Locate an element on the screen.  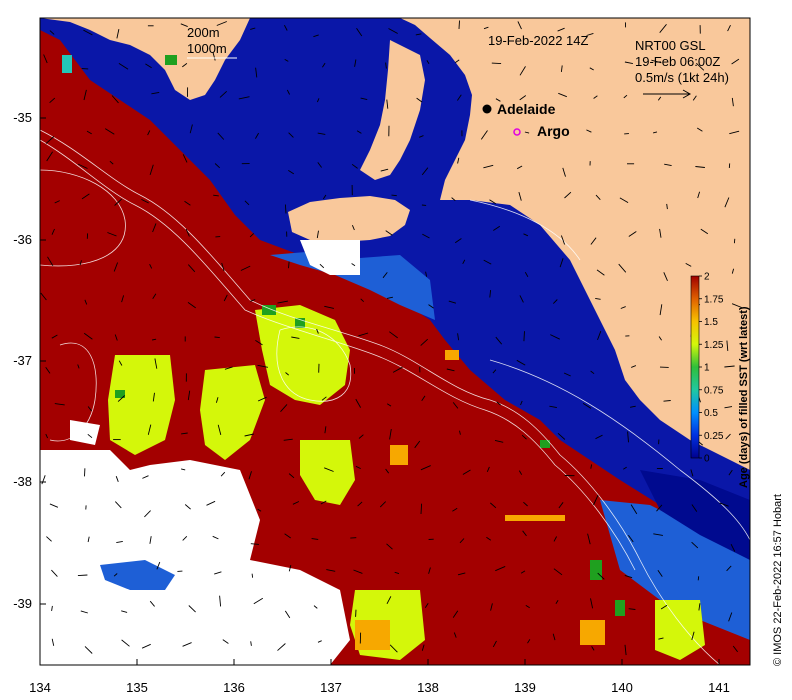
y-tick-minus35: -35 is located at coordinates (22, 117).